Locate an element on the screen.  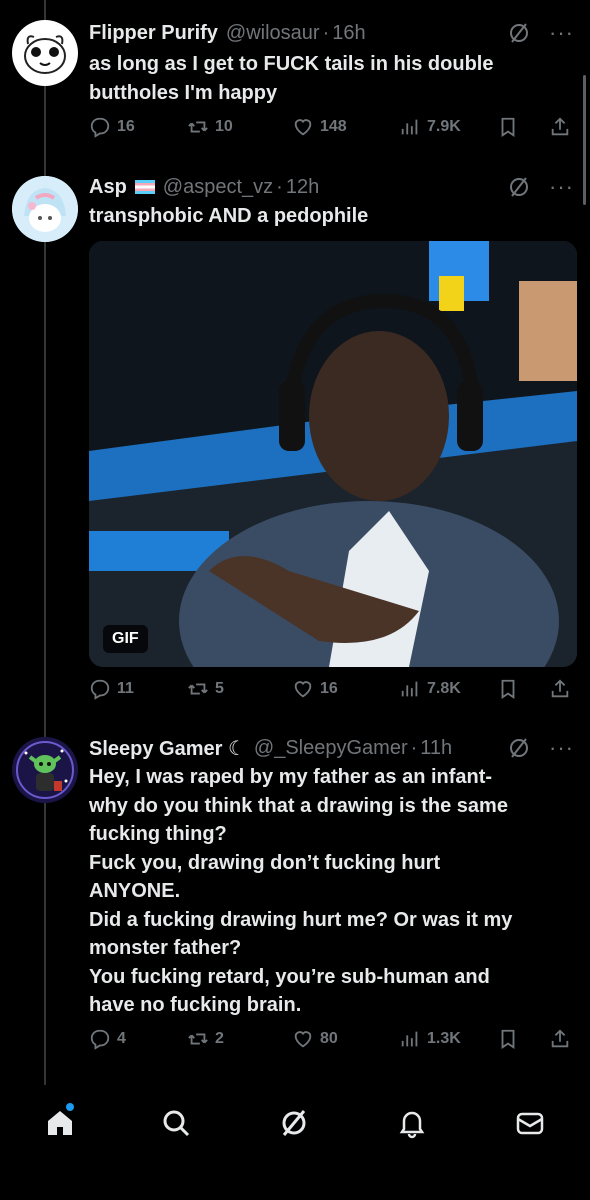
tweet-header: Flipper Purify @wilosaur · 16h ··· is located at coordinates (331, 33).